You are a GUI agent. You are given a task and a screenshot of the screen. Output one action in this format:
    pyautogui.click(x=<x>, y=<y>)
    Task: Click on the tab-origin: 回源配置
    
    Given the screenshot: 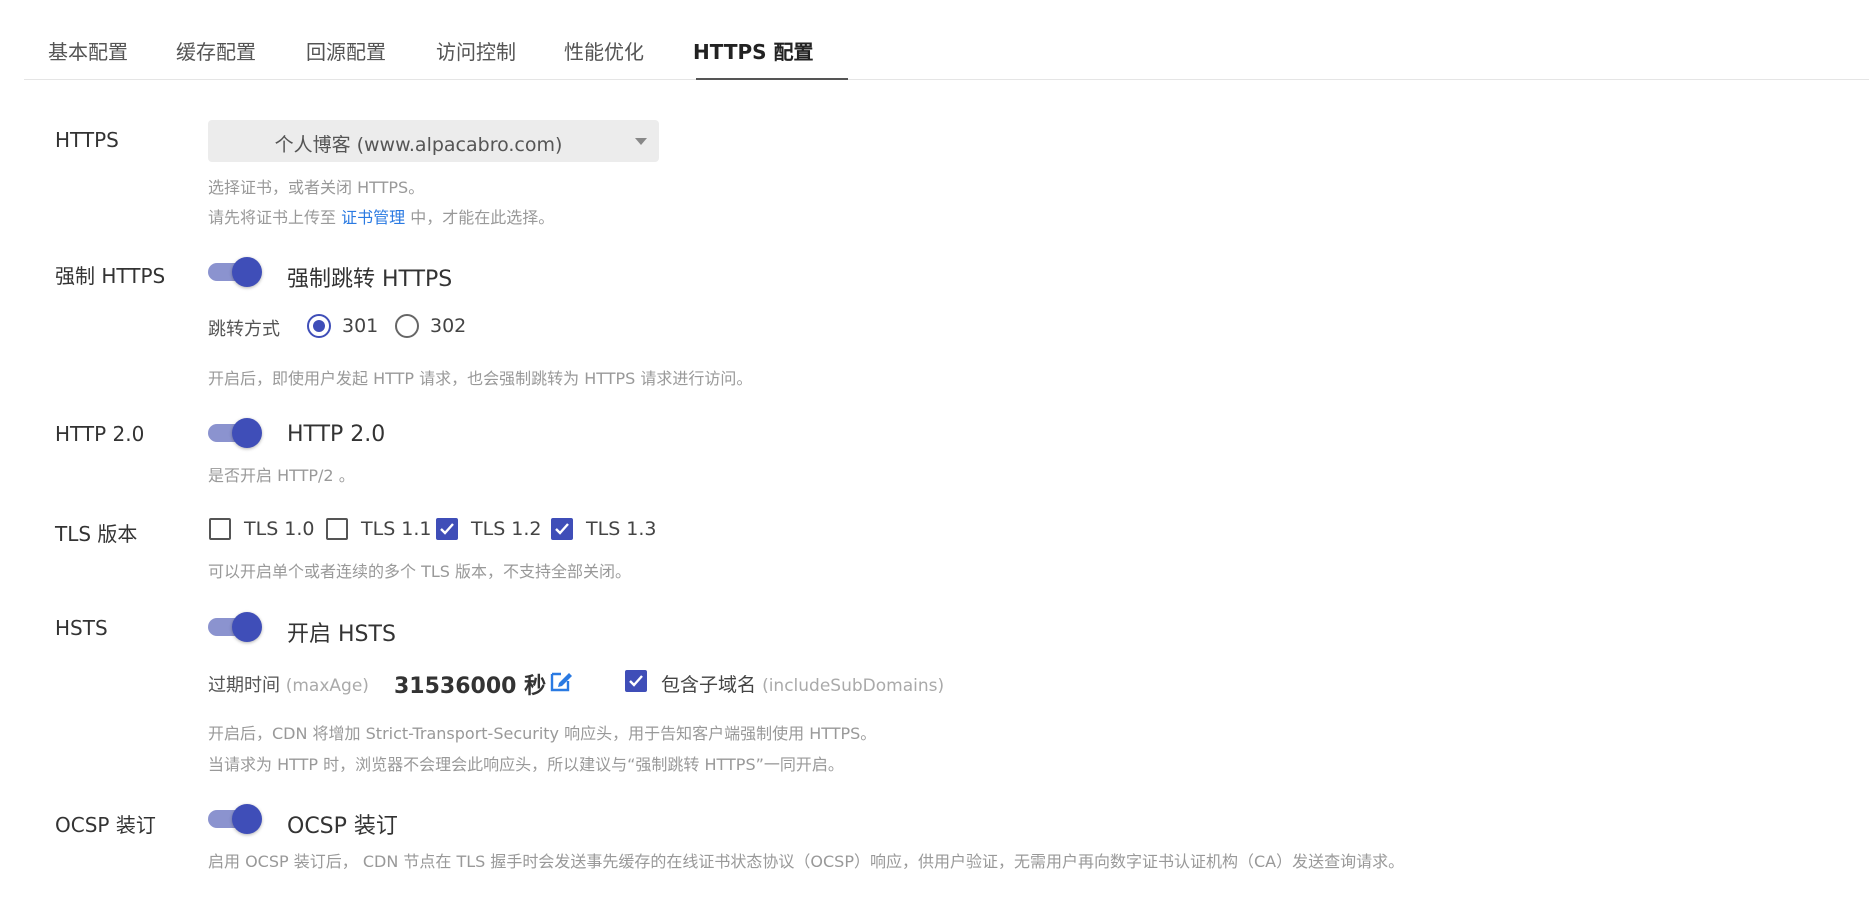 What is the action you would take?
    pyautogui.click(x=346, y=50)
    